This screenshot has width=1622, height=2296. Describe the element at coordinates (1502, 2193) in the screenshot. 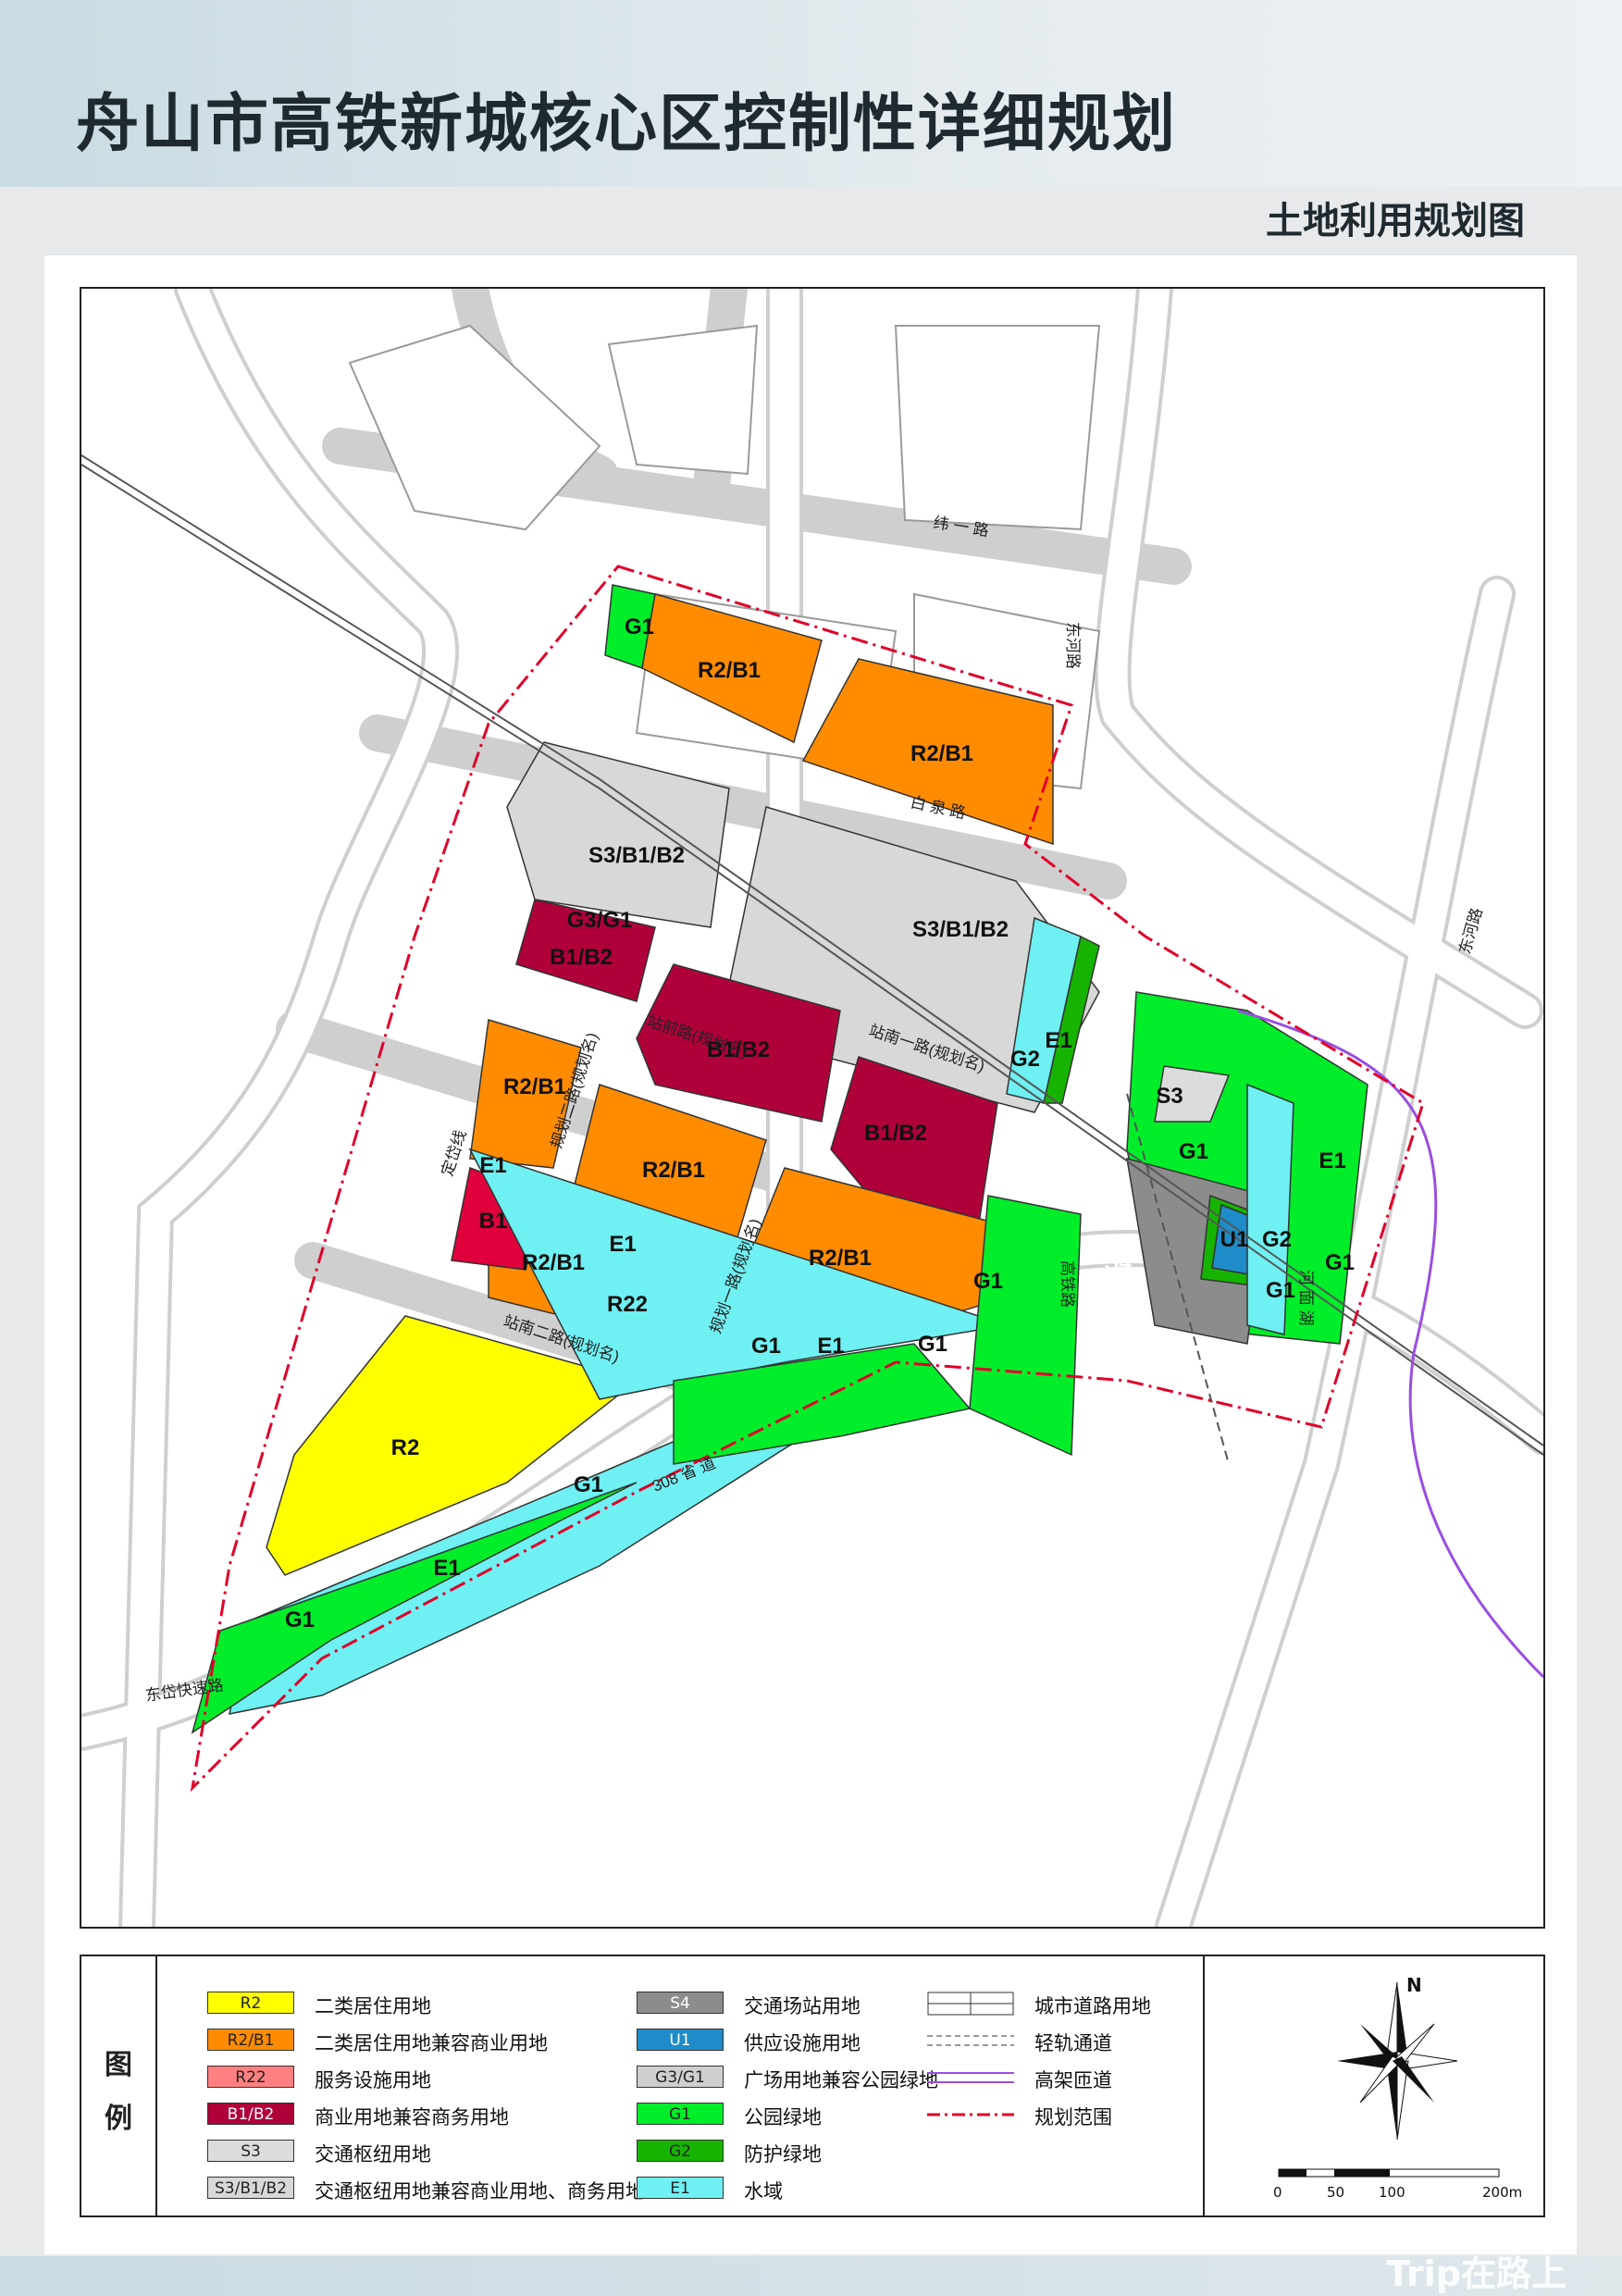

I see `svg-text: 200m` at that location.